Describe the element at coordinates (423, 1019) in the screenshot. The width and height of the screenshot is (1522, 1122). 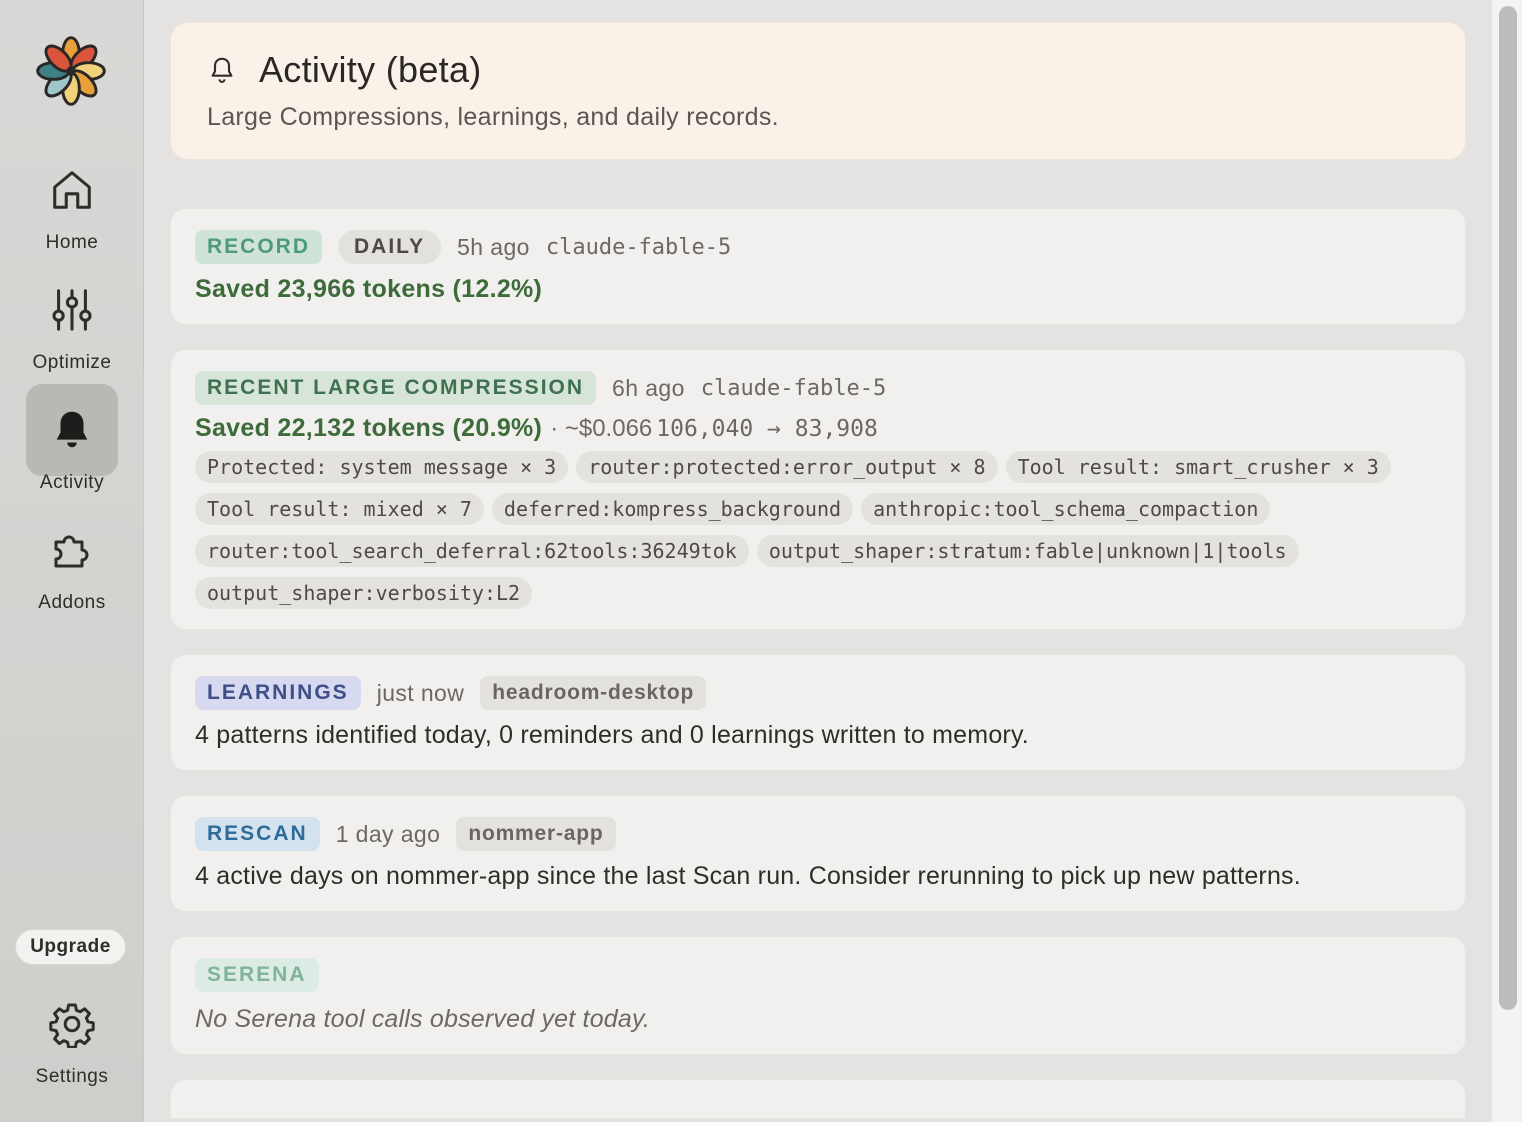
I see `serena-text: No Serena tool calls observed yet today.` at that location.